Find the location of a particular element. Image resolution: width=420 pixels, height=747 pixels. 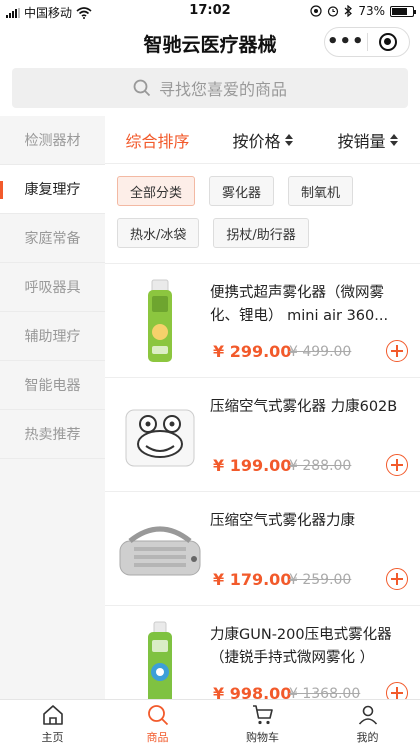

battery-icon is located at coordinates (403, 11).